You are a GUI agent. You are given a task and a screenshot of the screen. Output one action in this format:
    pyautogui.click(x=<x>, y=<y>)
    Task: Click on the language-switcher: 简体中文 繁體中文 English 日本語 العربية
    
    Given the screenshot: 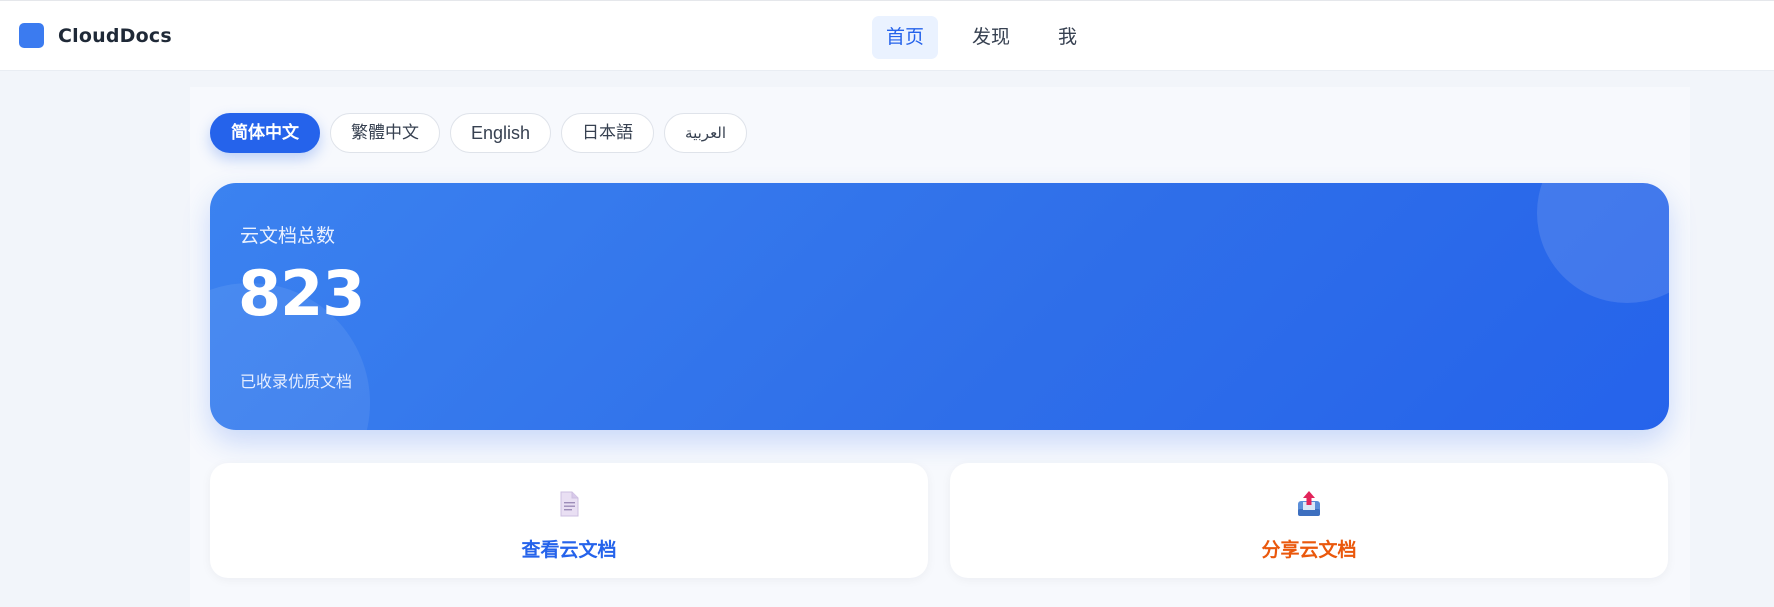 What is the action you would take?
    pyautogui.click(x=479, y=133)
    